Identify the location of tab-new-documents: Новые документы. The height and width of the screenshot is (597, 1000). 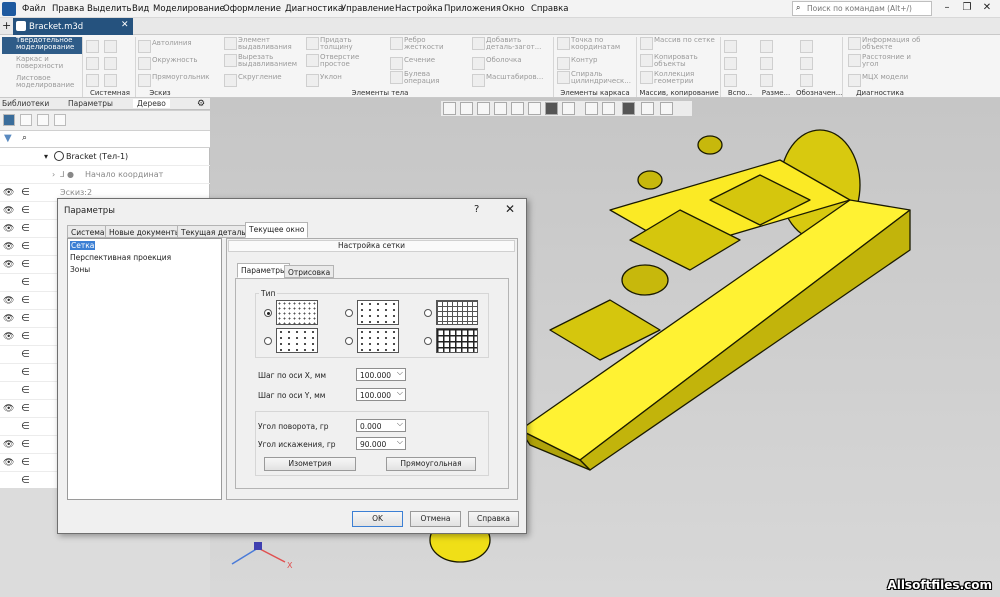
(145, 231).